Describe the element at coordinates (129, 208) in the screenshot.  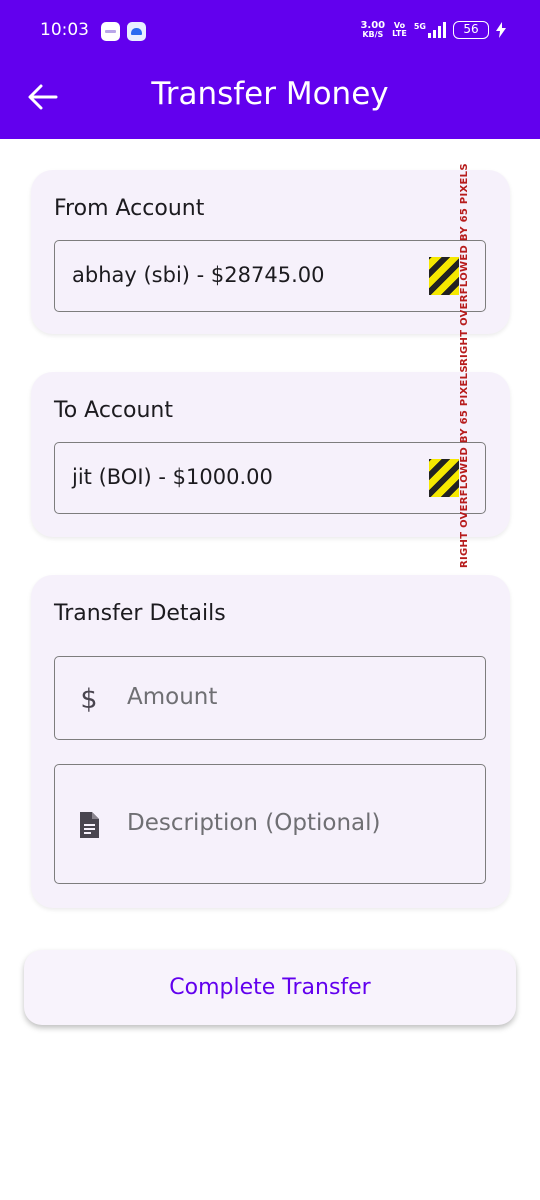
I see `from-account-title: From Account` at that location.